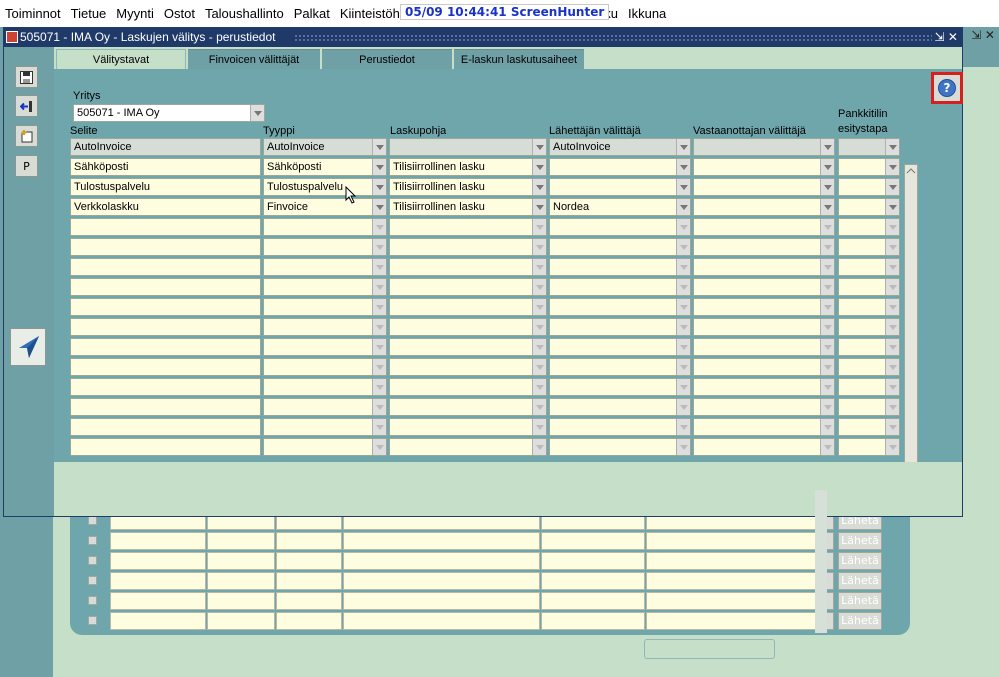  What do you see at coordinates (26, 136) in the screenshot?
I see `new-record-button` at bounding box center [26, 136].